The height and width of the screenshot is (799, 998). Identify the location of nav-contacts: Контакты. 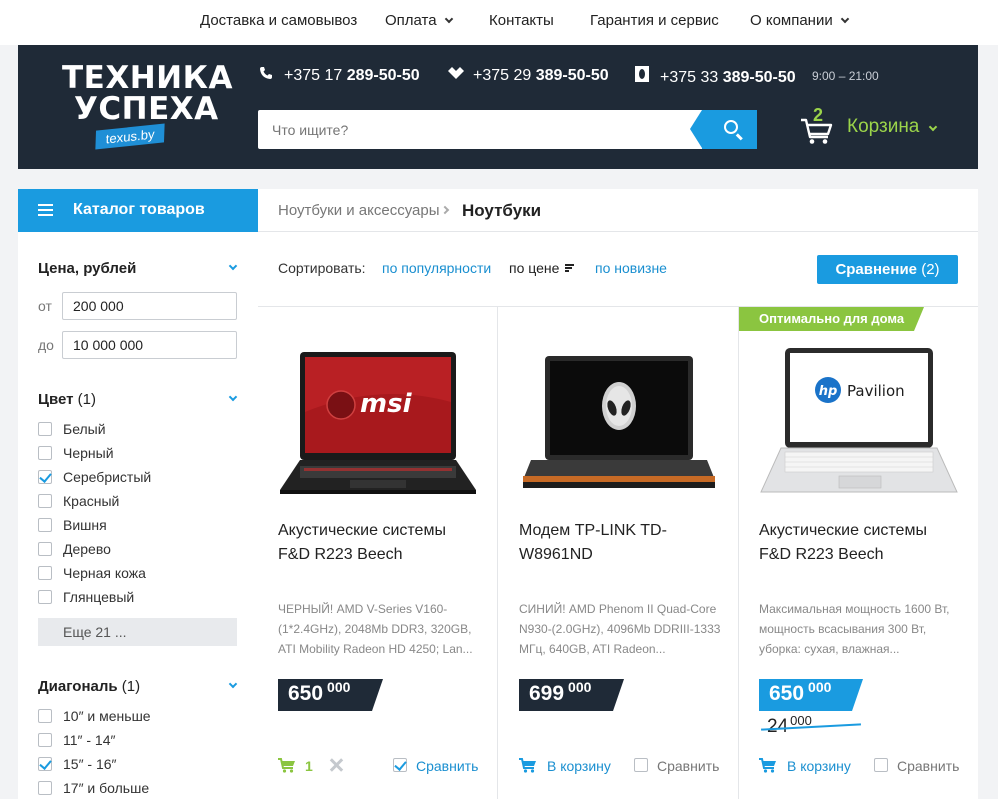
(521, 20).